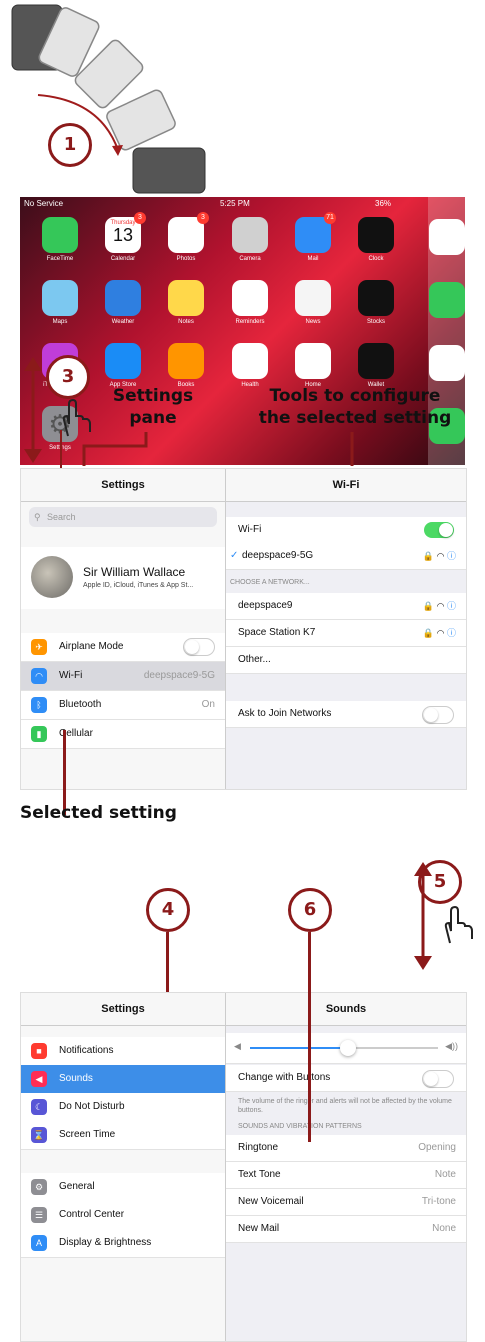 Image resolution: width=485 pixels, height=1342 pixels. I want to click on display-icon: A, so click(39, 1243).